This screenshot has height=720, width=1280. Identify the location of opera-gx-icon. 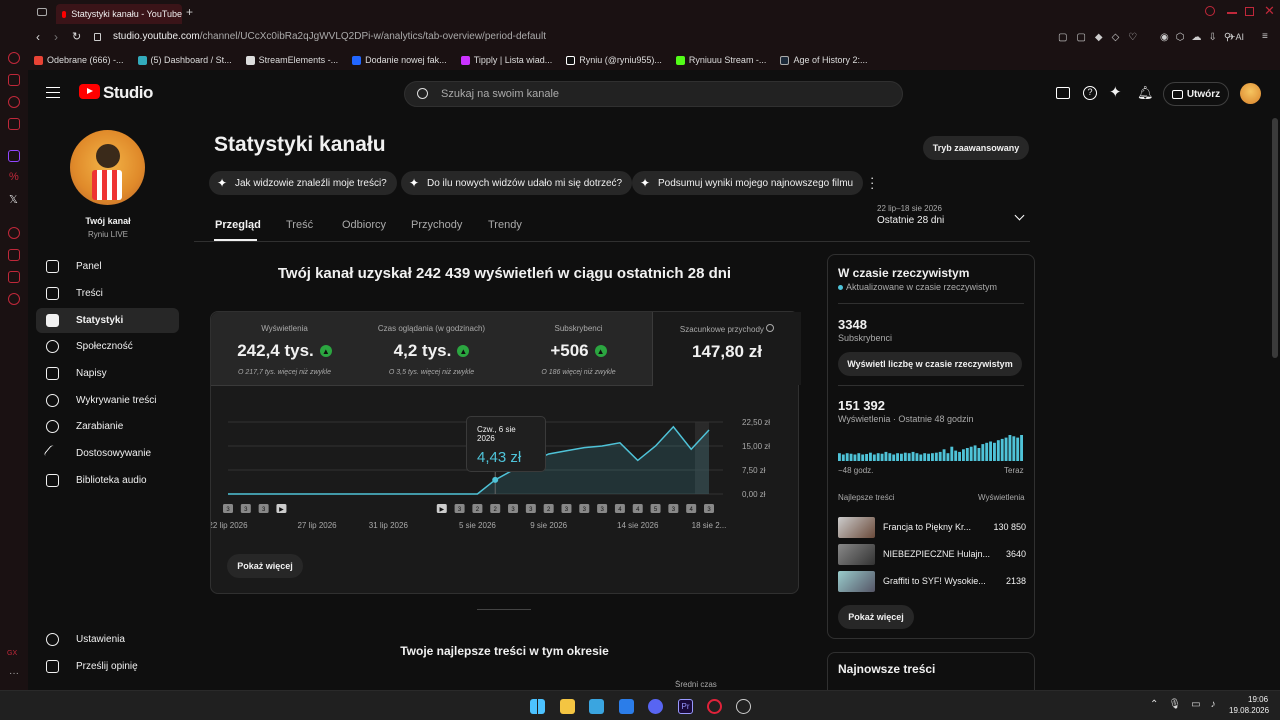
(714, 706).